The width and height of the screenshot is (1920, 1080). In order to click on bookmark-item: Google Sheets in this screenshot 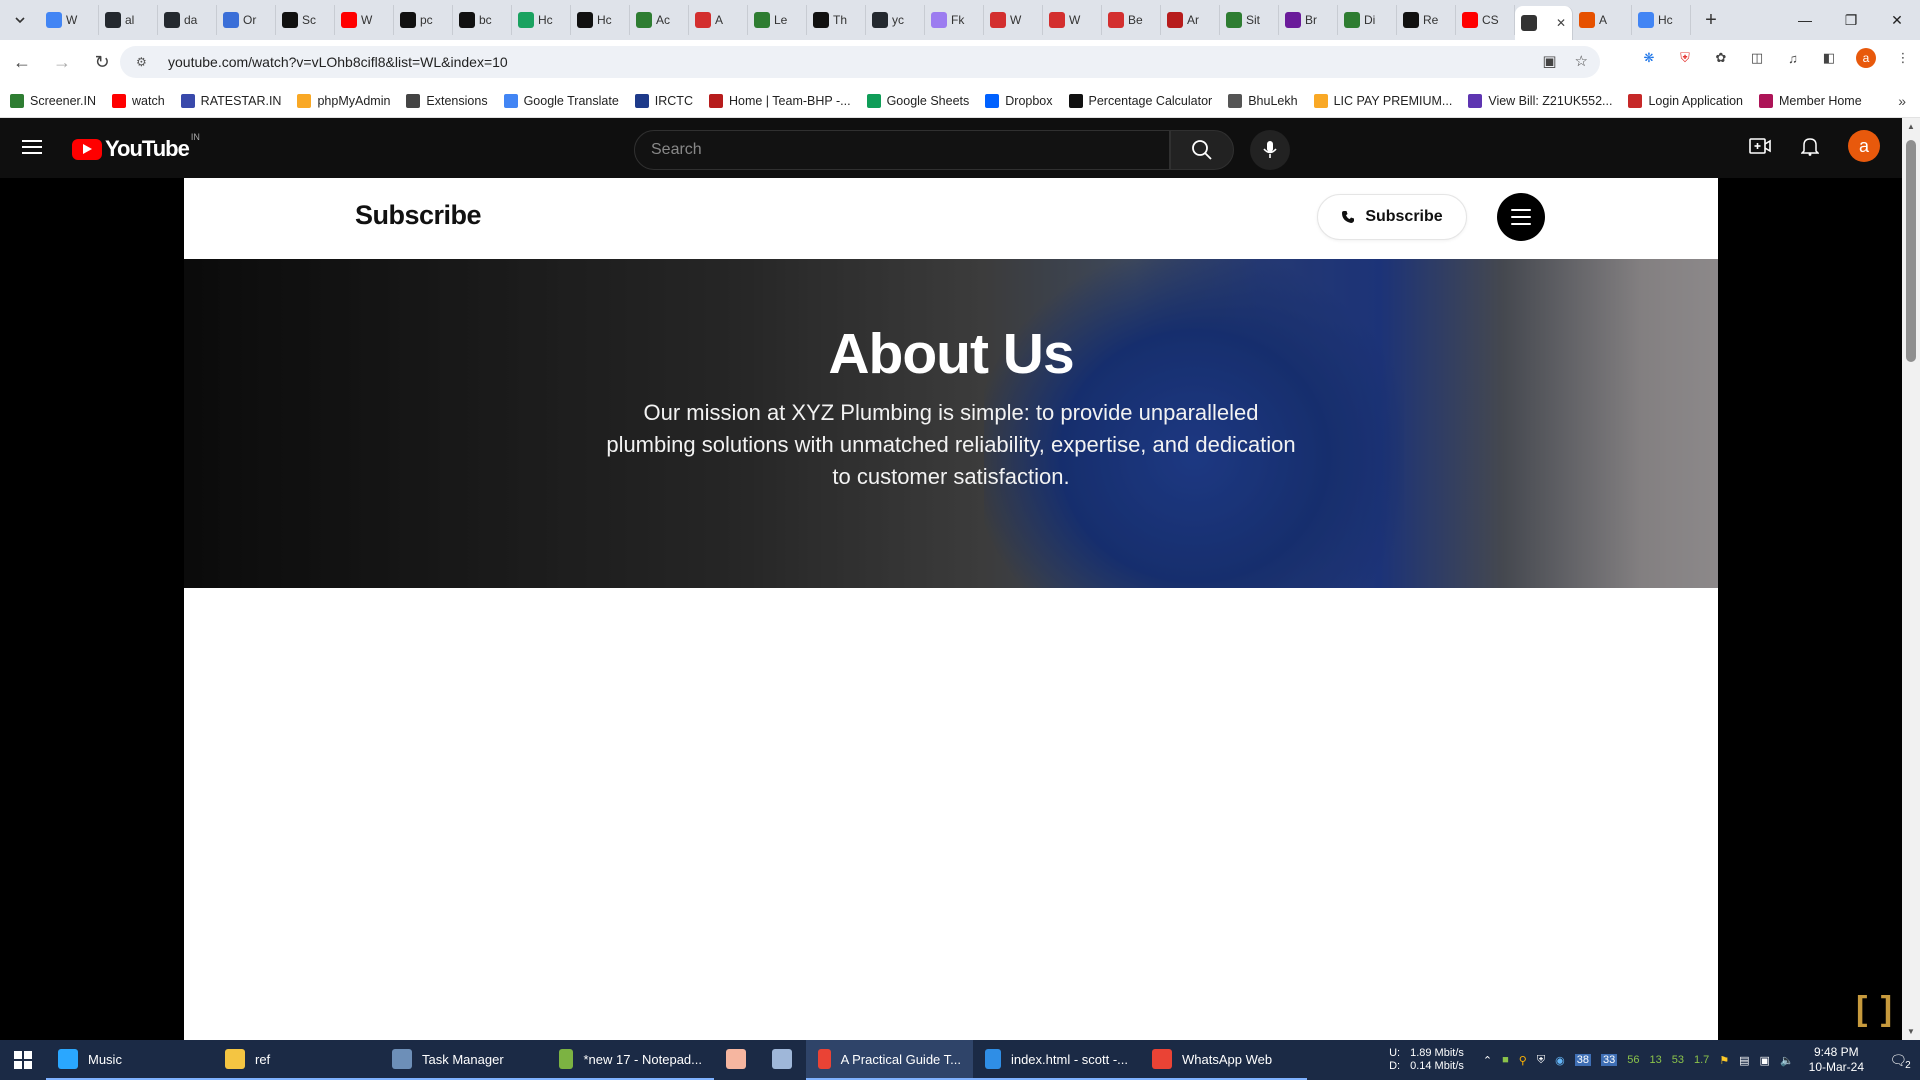, I will do `click(917, 100)`.